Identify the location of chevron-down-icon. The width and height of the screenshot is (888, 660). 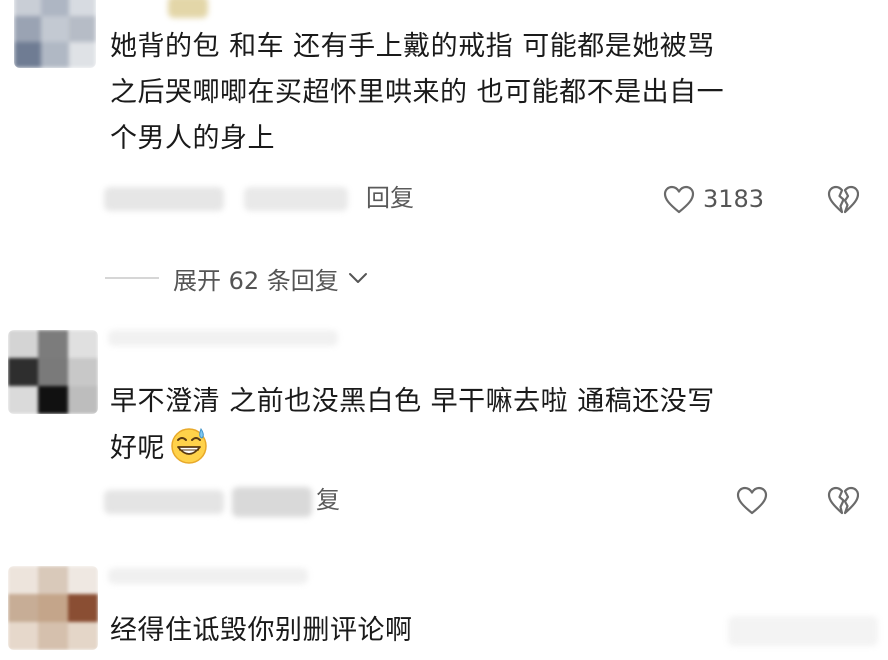
(357, 278).